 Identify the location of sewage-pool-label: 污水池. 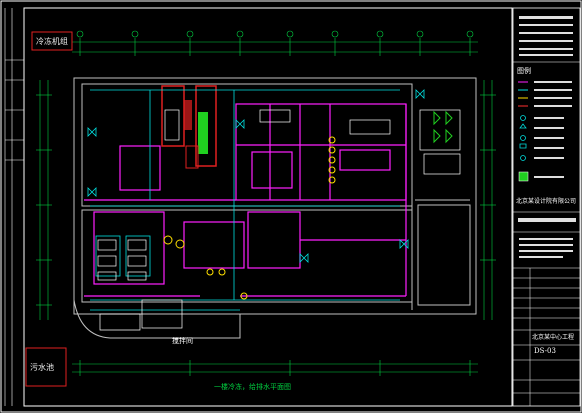
(42, 367).